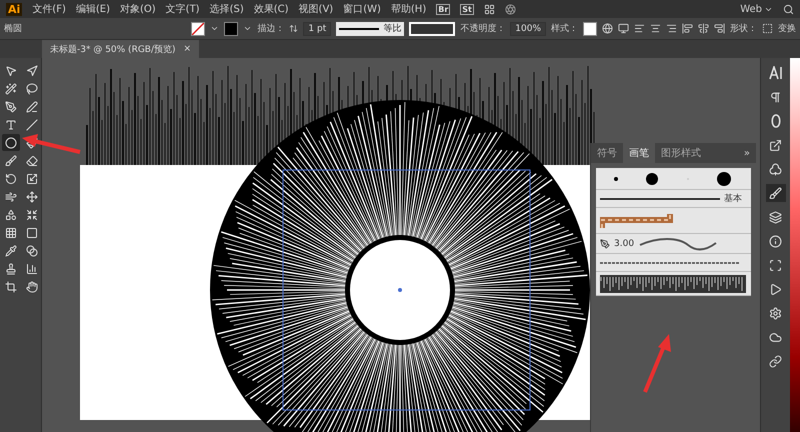  What do you see at coordinates (703, 28) in the screenshot?
I see `align-middle-icon` at bounding box center [703, 28].